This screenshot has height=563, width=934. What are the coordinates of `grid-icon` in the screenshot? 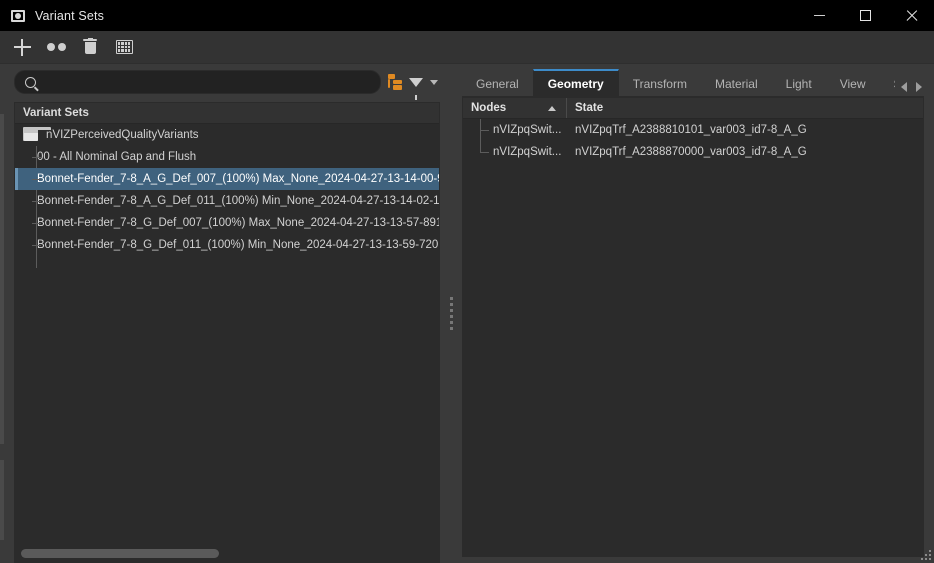 It's located at (124, 47).